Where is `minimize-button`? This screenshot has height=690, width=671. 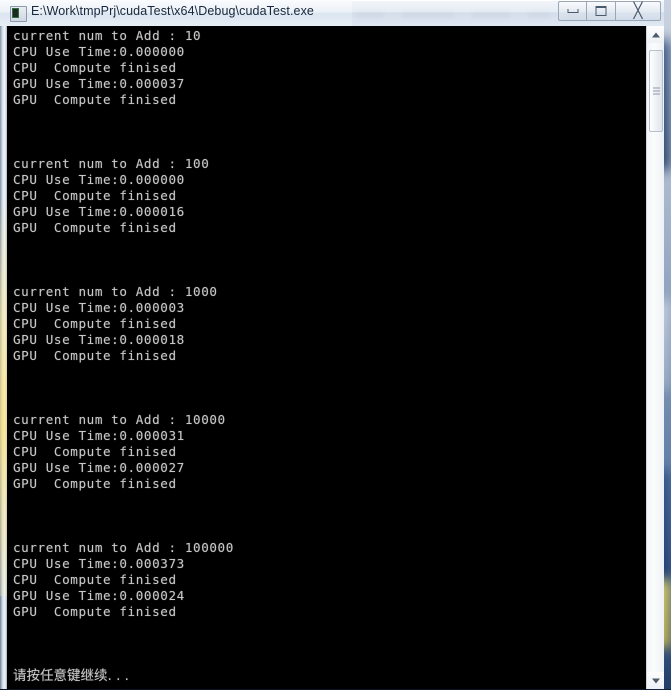
minimize-button is located at coordinates (572, 11).